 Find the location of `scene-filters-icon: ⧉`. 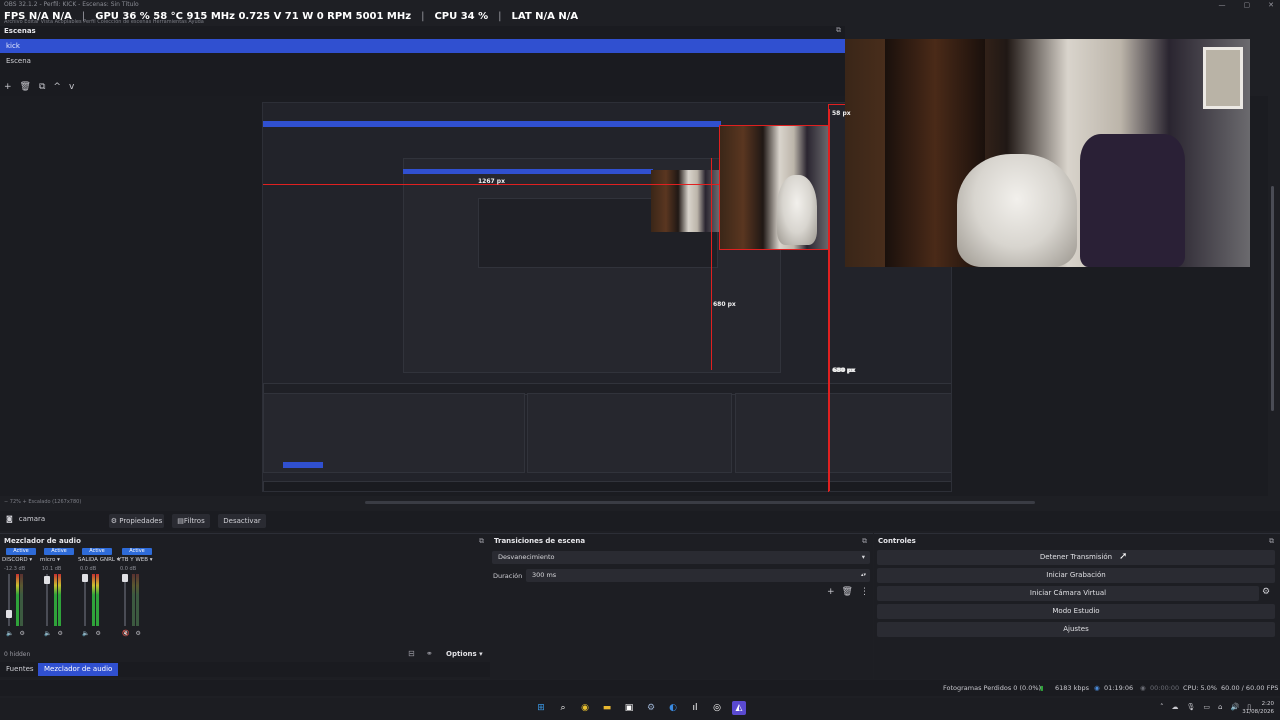

scene-filters-icon: ⧉ is located at coordinates (42, 87).